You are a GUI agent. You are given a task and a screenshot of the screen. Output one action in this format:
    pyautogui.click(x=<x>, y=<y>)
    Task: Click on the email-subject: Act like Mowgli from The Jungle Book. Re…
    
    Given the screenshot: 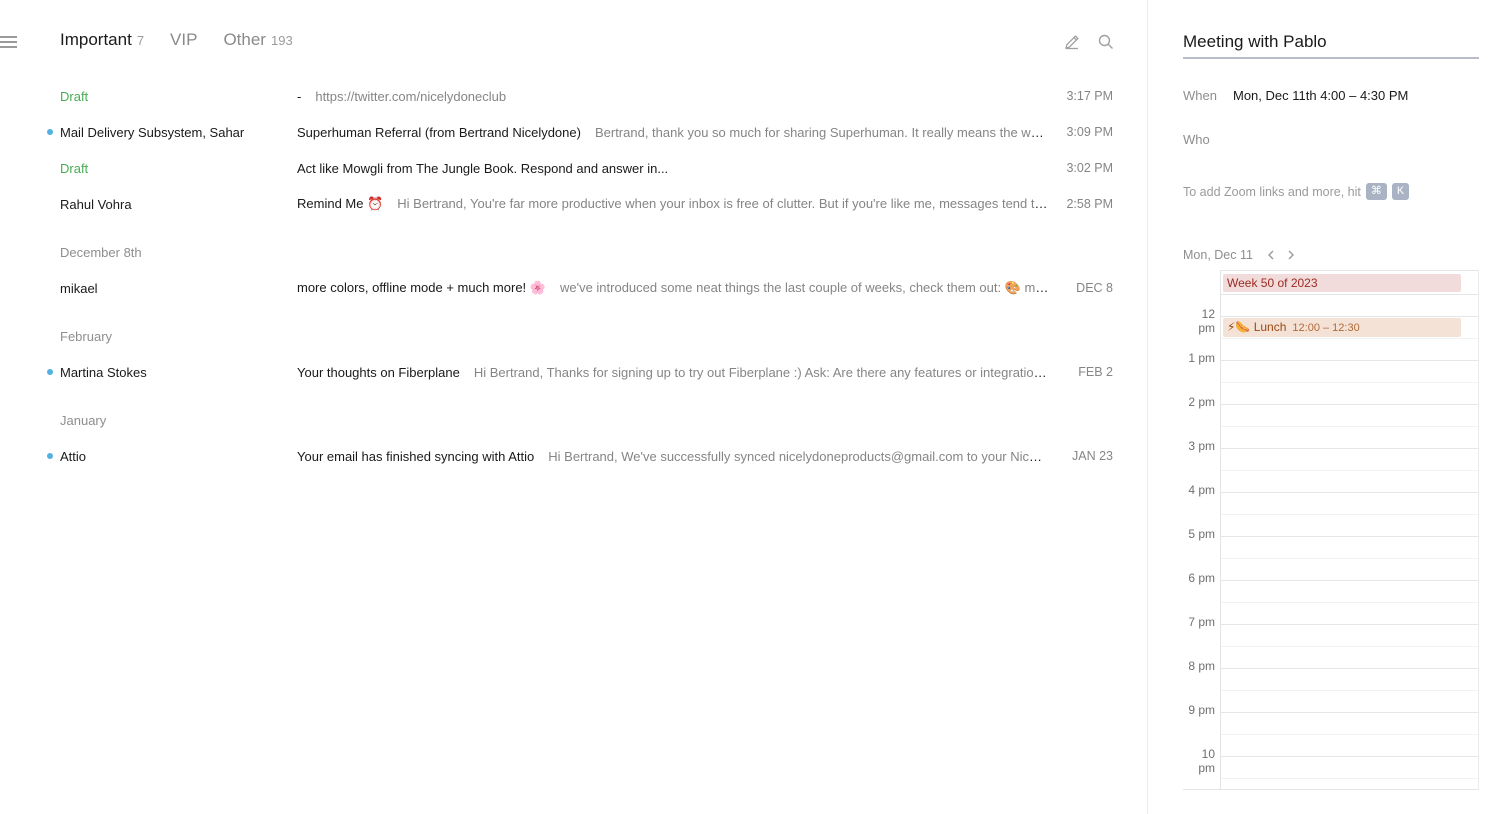 What is the action you would take?
    pyautogui.click(x=483, y=168)
    